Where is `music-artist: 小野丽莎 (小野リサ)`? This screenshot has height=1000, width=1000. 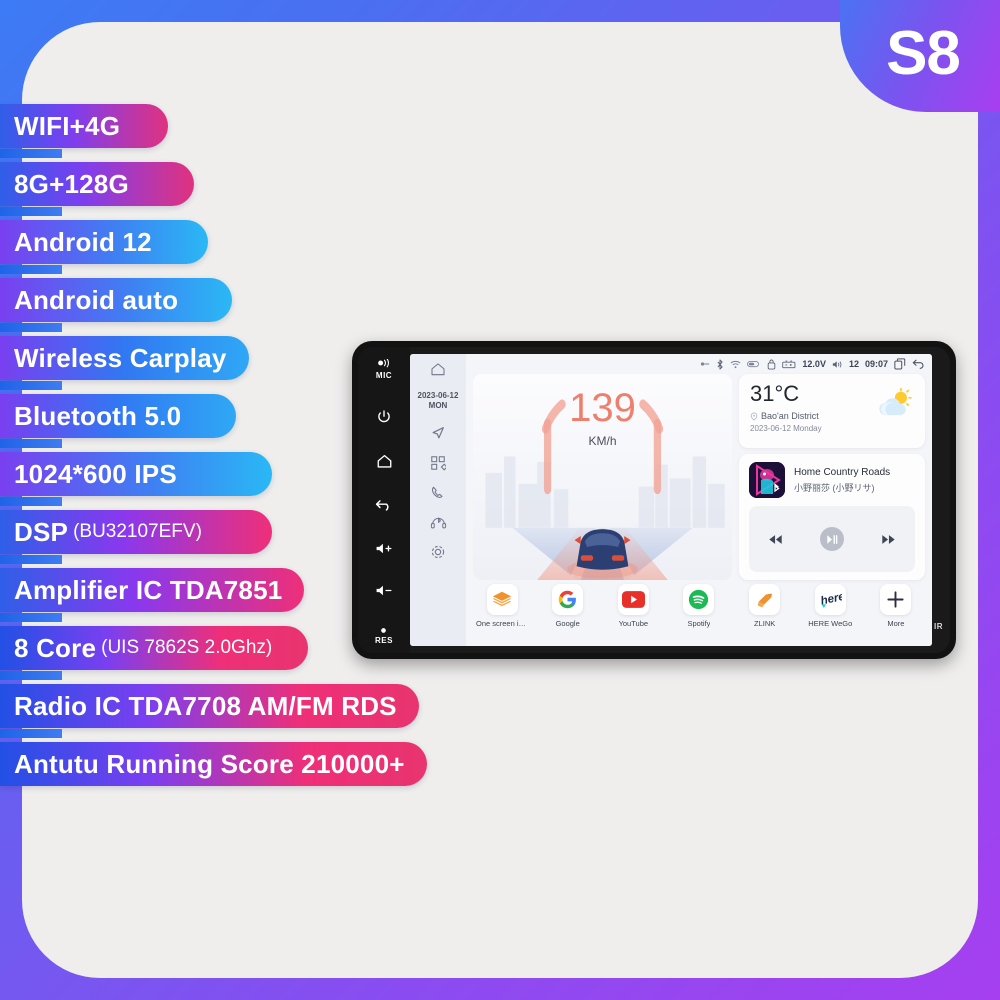 music-artist: 小野丽莎 (小野リサ) is located at coordinates (834, 487).